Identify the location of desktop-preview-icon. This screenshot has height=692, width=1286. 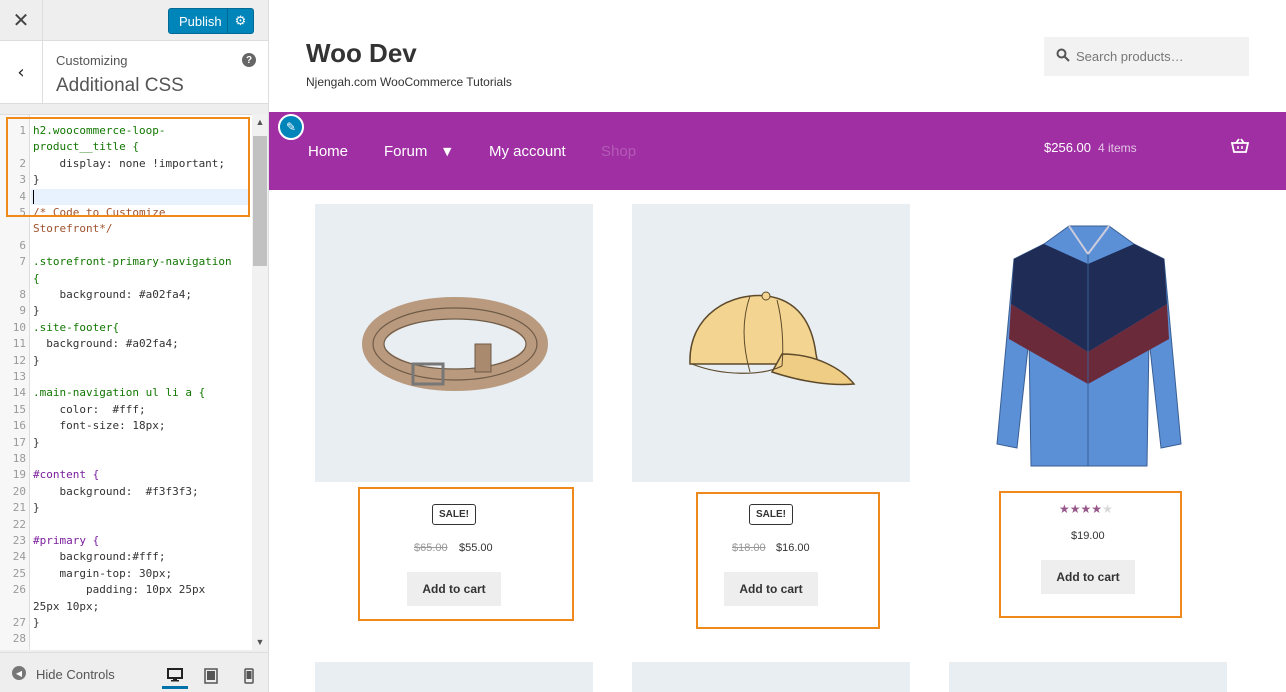
(175, 676).